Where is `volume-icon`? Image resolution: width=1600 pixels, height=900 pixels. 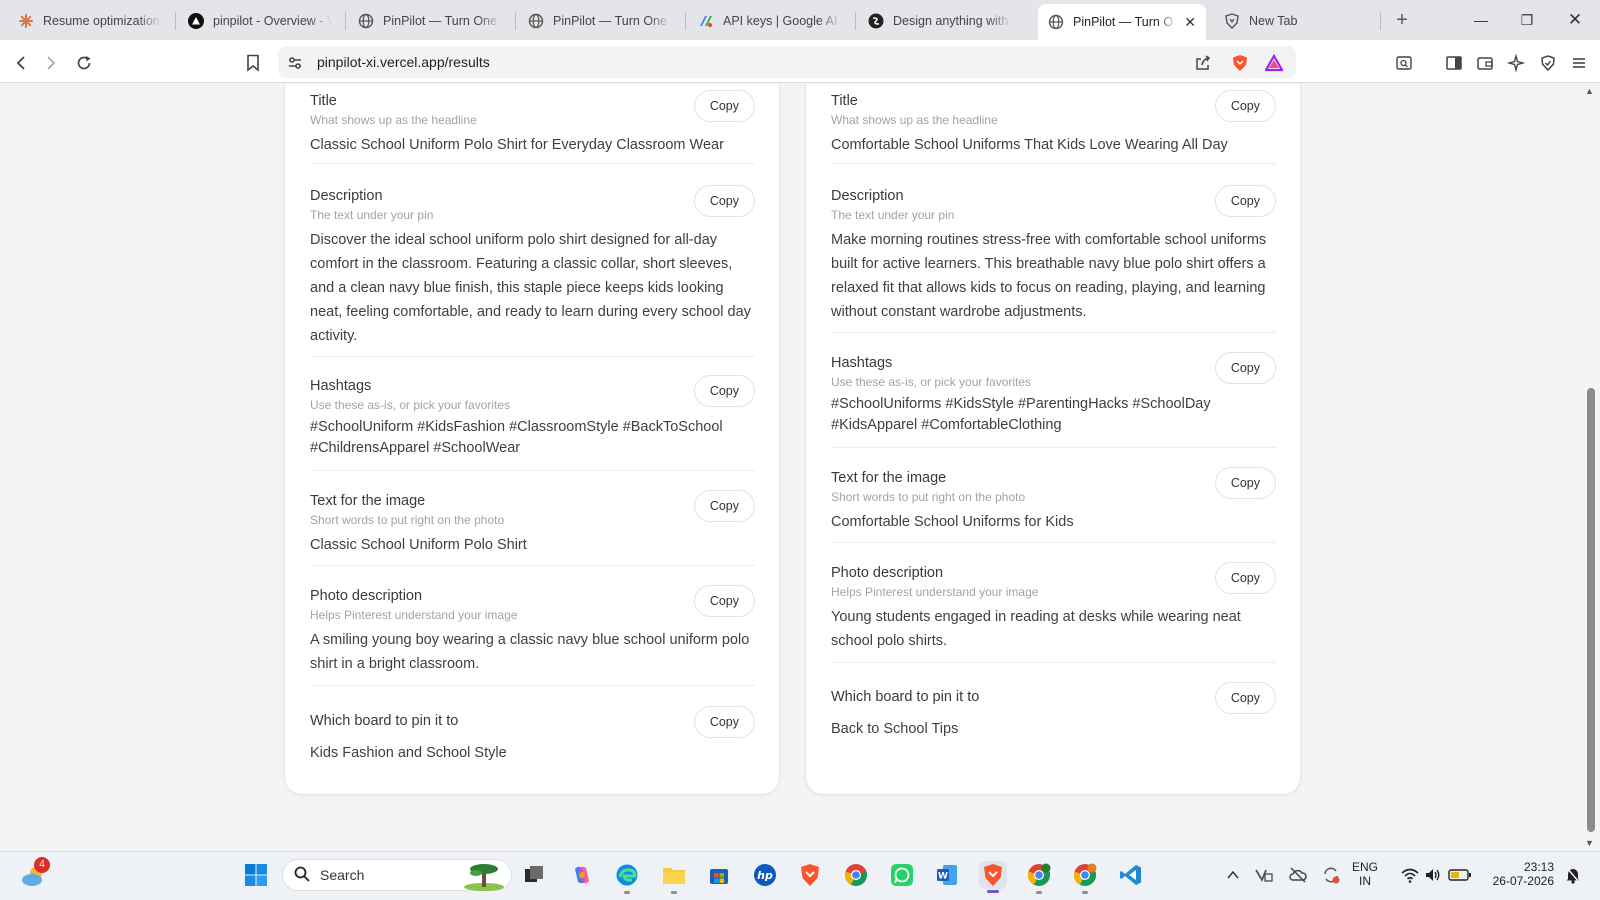 volume-icon is located at coordinates (1433, 875).